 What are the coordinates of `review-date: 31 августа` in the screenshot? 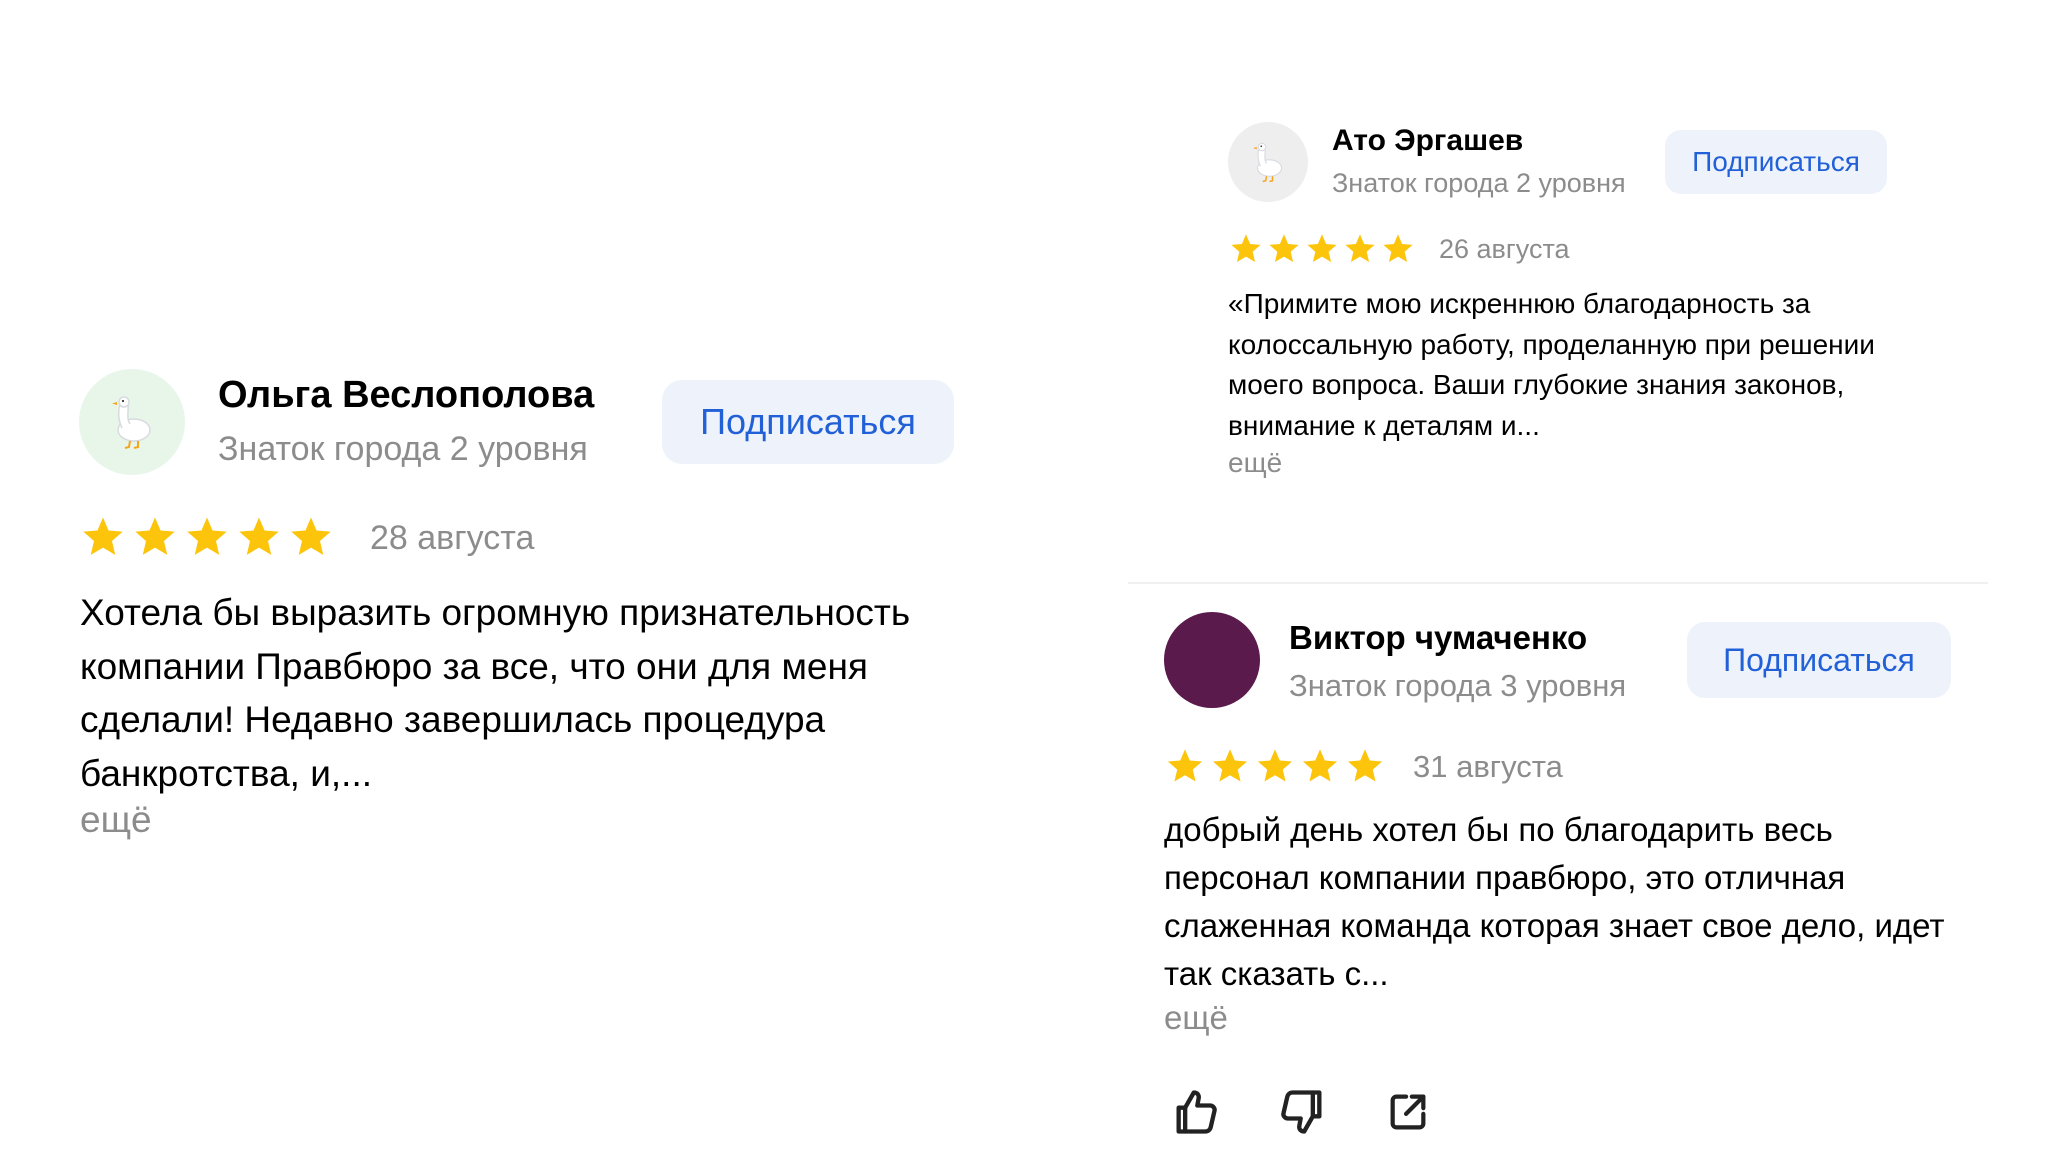 It's located at (1488, 766).